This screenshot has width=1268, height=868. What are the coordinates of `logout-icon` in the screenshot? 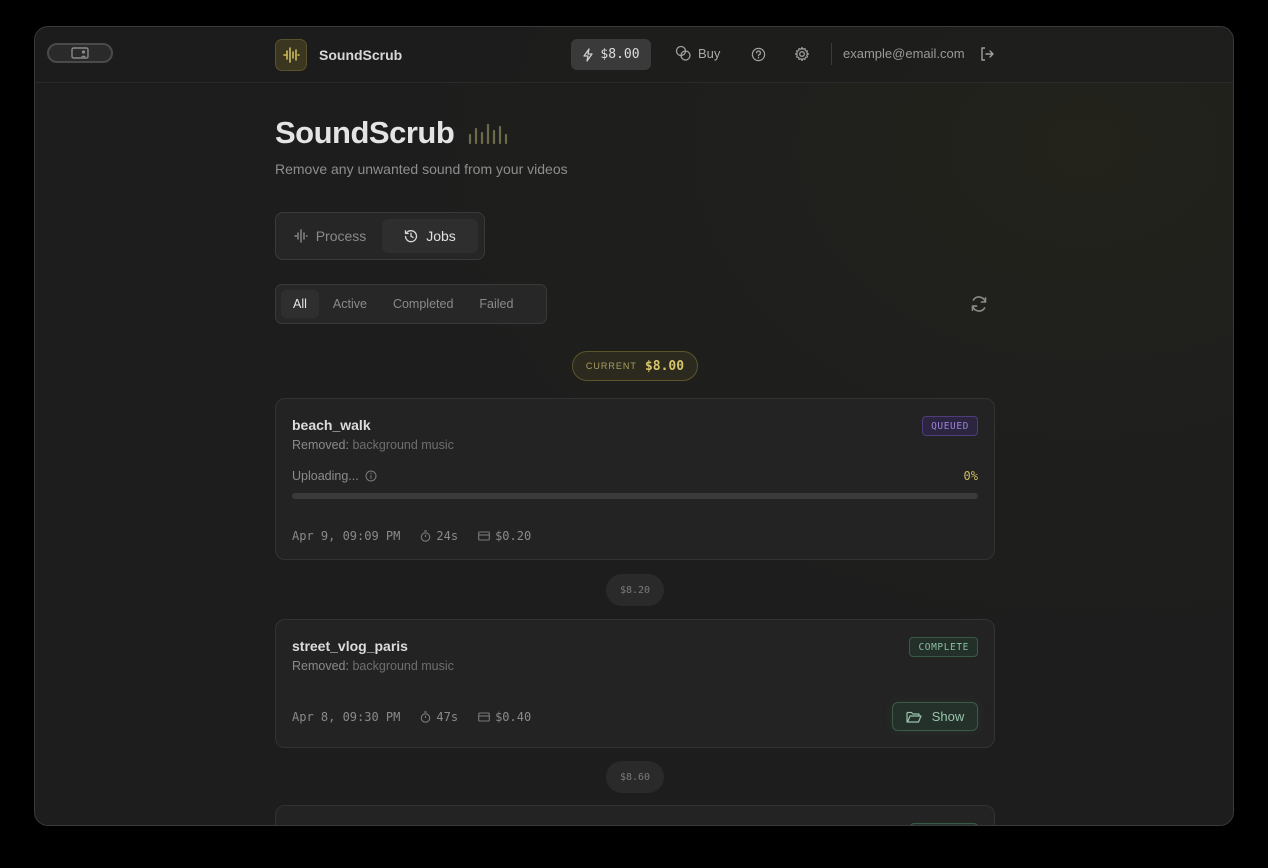 It's located at (987, 54).